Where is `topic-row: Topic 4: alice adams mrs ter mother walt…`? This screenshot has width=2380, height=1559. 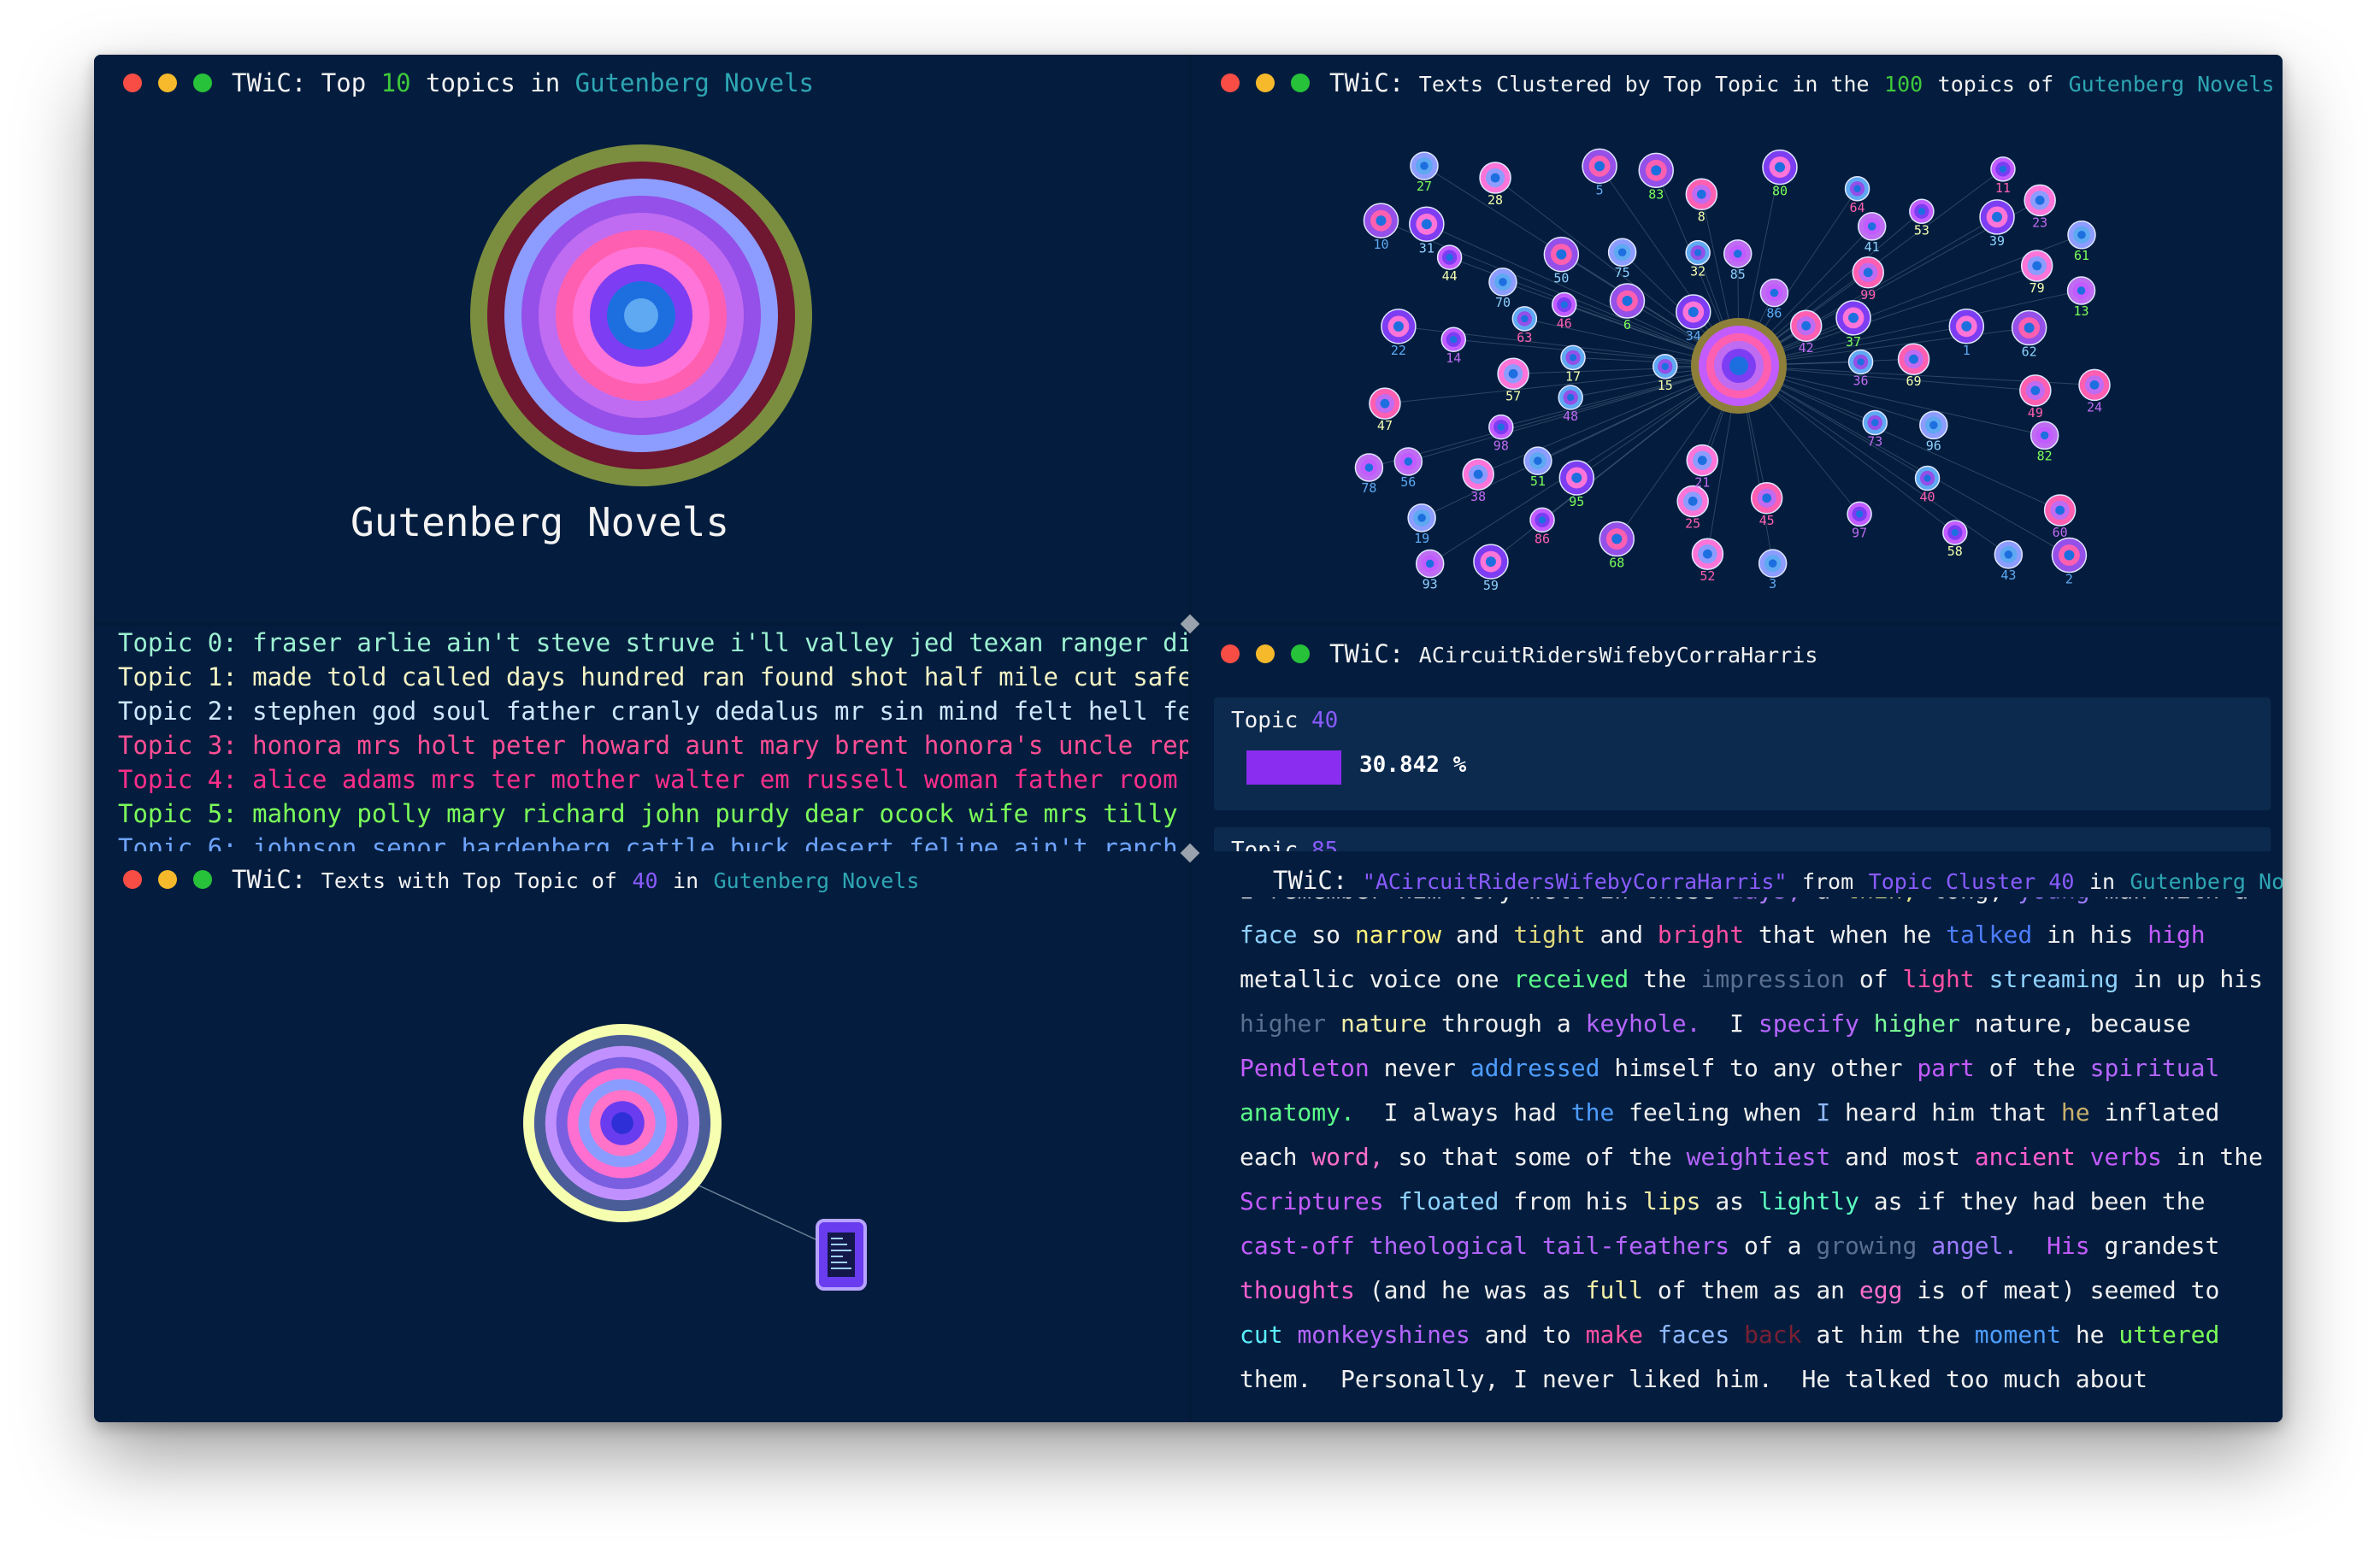 topic-row: Topic 4: alice adams mrs ter mother walt… is located at coordinates (653, 780).